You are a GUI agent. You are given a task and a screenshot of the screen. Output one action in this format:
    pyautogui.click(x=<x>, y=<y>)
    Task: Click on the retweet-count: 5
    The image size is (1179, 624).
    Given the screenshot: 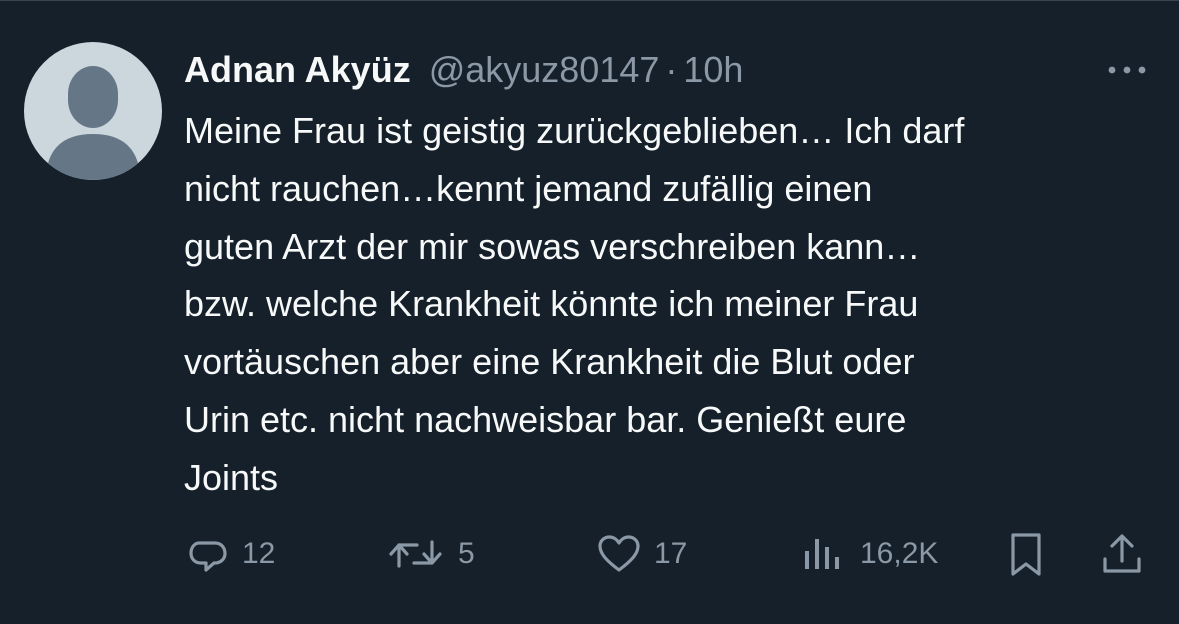 What is the action you would take?
    pyautogui.click(x=466, y=553)
    